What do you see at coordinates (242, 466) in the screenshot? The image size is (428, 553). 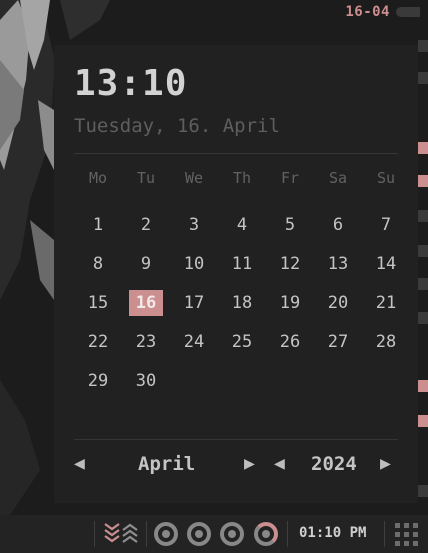 I see `month-year-navigation: ◀ April ▶ ◀ 2024 ▶` at bounding box center [242, 466].